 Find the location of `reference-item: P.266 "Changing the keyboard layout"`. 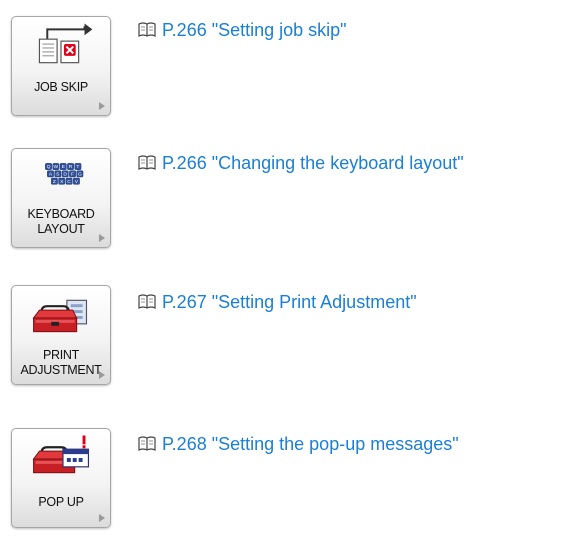

reference-item: P.266 "Changing the keyboard layout" is located at coordinates (301, 163).